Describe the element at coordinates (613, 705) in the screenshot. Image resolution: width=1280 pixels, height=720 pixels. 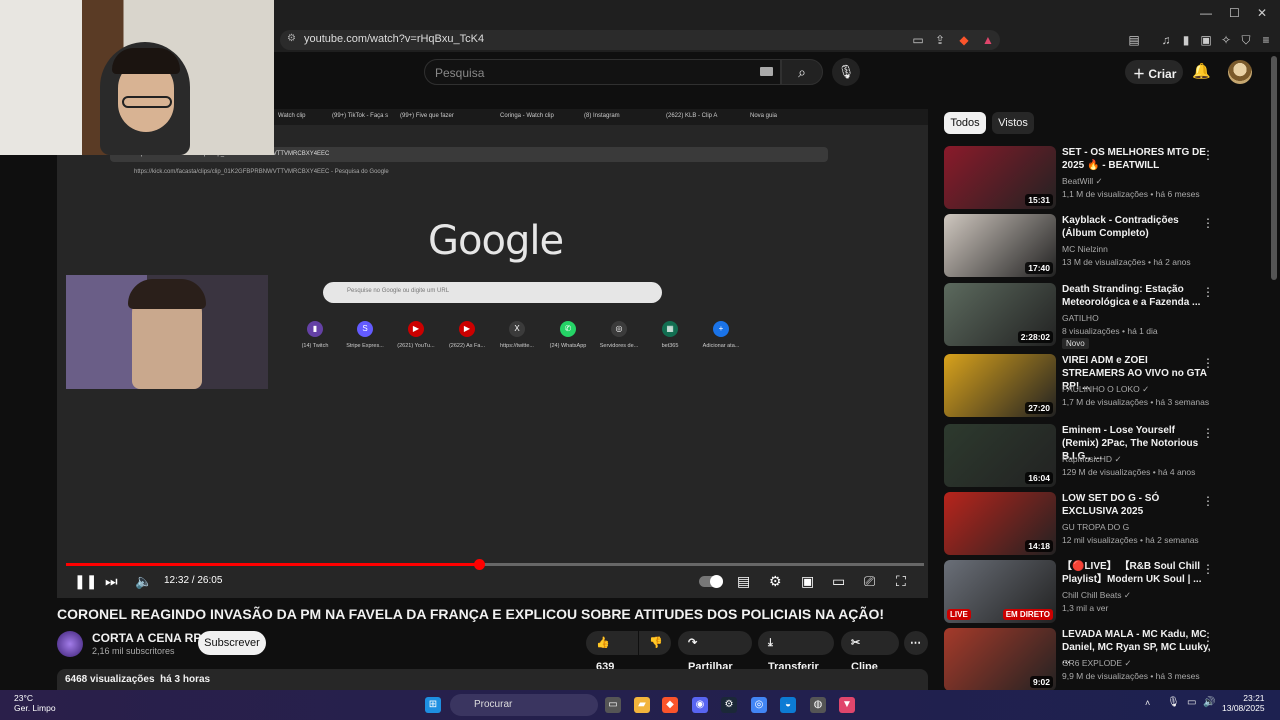
I see `task-view-icon: ▭` at that location.